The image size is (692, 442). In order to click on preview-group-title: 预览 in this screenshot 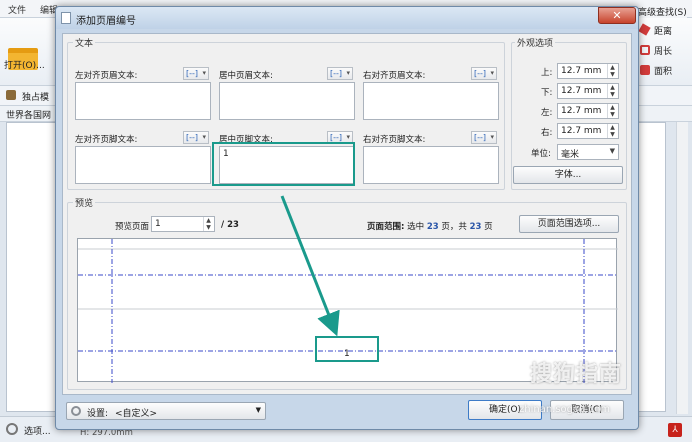, I will do `click(84, 202)`.